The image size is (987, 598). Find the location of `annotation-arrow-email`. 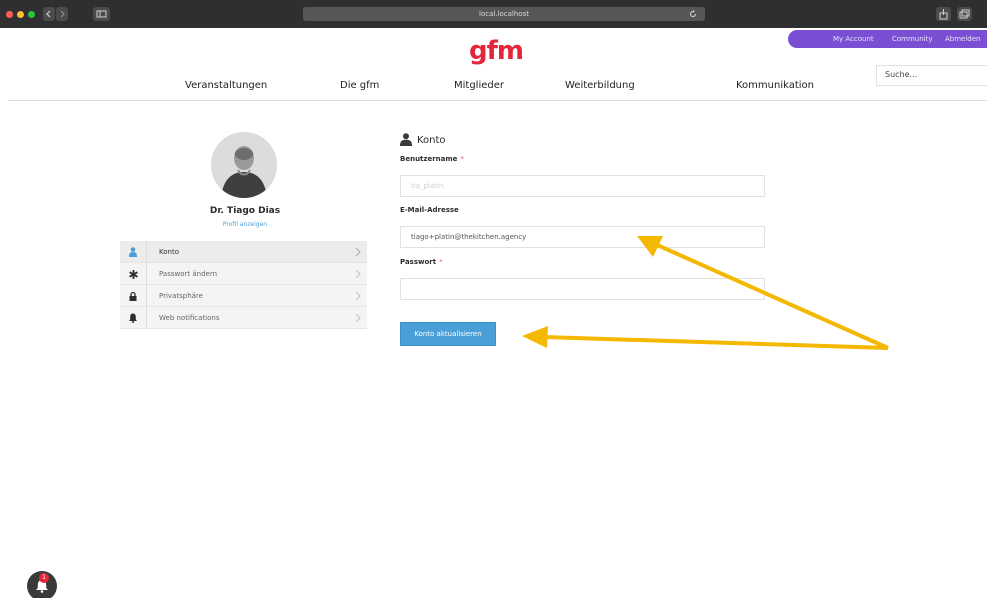

annotation-arrow-email is located at coordinates (771, 296).